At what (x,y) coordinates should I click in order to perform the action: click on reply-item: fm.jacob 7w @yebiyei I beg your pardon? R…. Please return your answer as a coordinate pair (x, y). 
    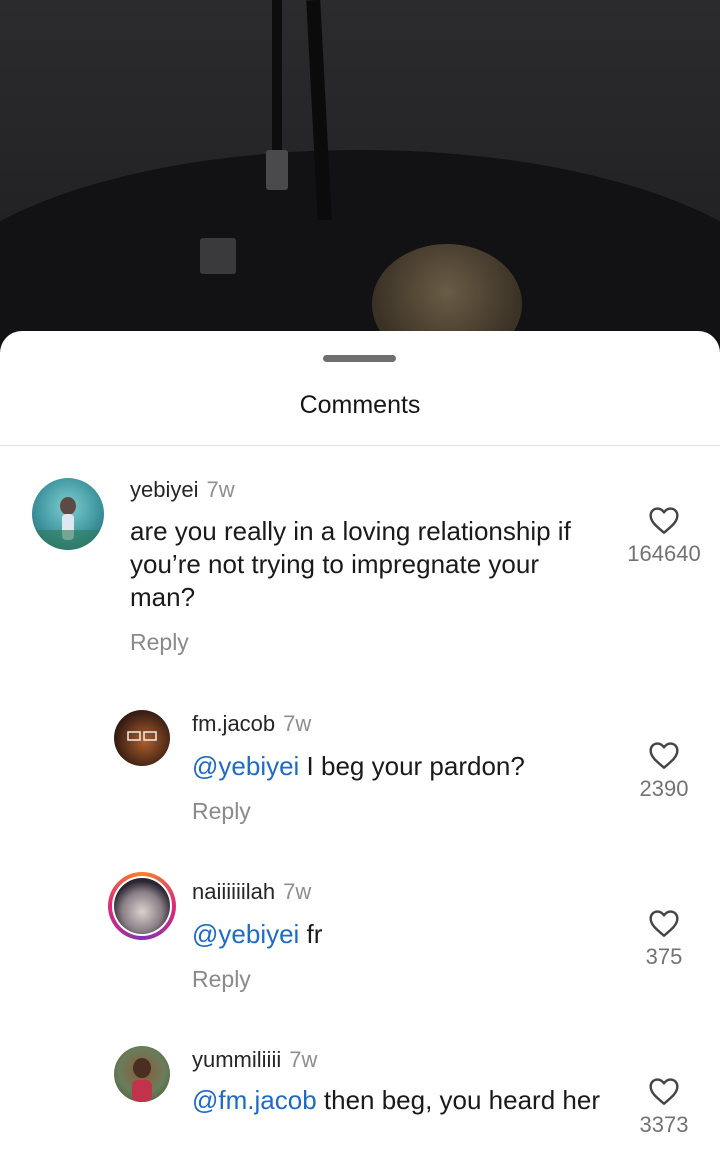
    Looking at the image, I should click on (360, 776).